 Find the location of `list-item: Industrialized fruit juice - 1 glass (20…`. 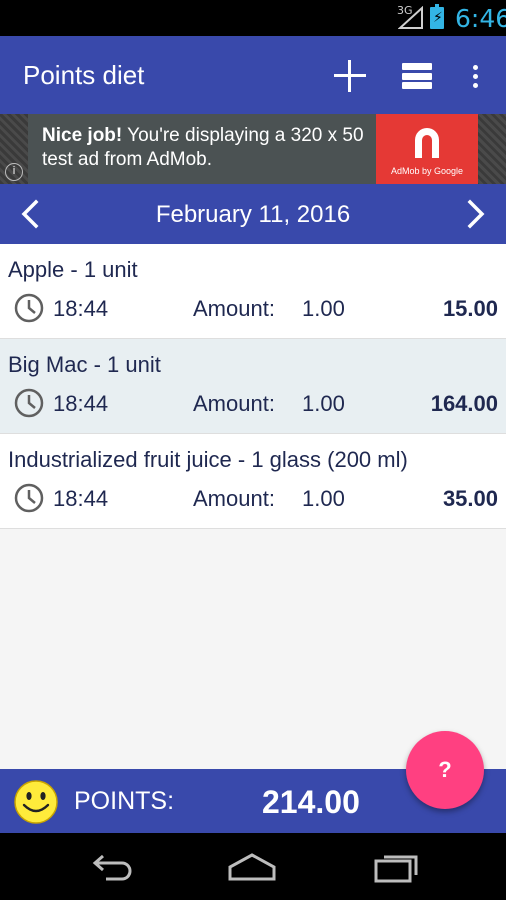

list-item: Industrialized fruit juice - 1 glass (20… is located at coordinates (253, 481).